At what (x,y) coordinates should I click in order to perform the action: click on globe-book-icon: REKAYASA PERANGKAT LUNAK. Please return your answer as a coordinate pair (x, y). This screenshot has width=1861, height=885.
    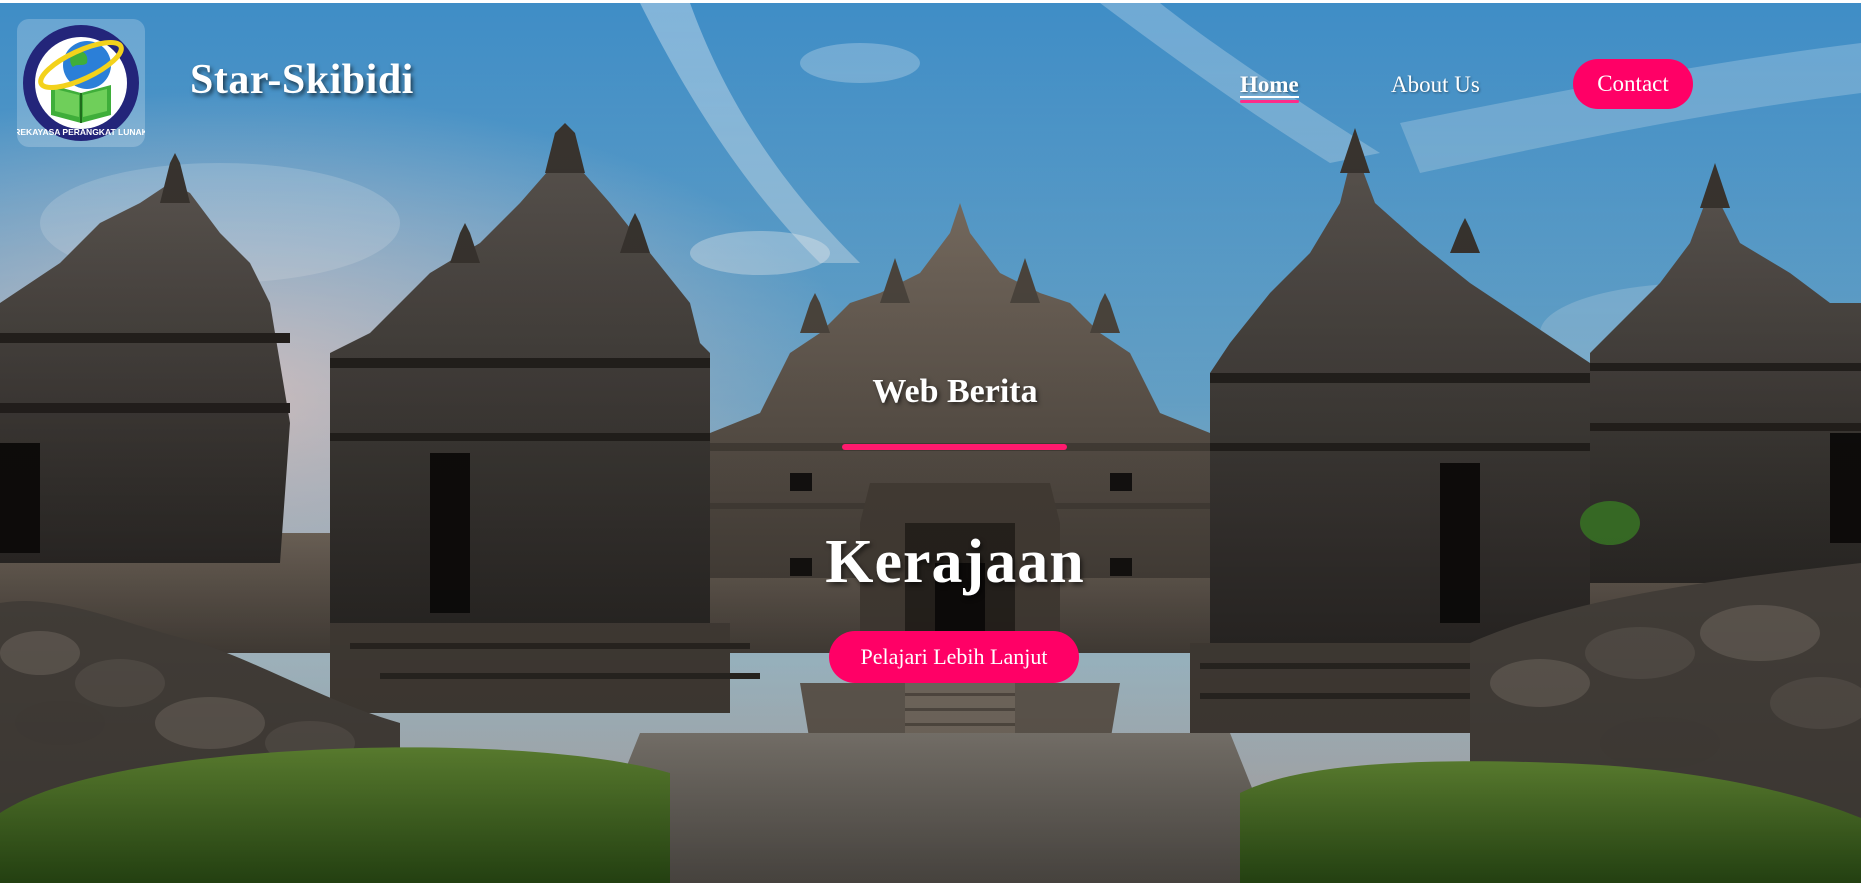
    Looking at the image, I should click on (81, 83).